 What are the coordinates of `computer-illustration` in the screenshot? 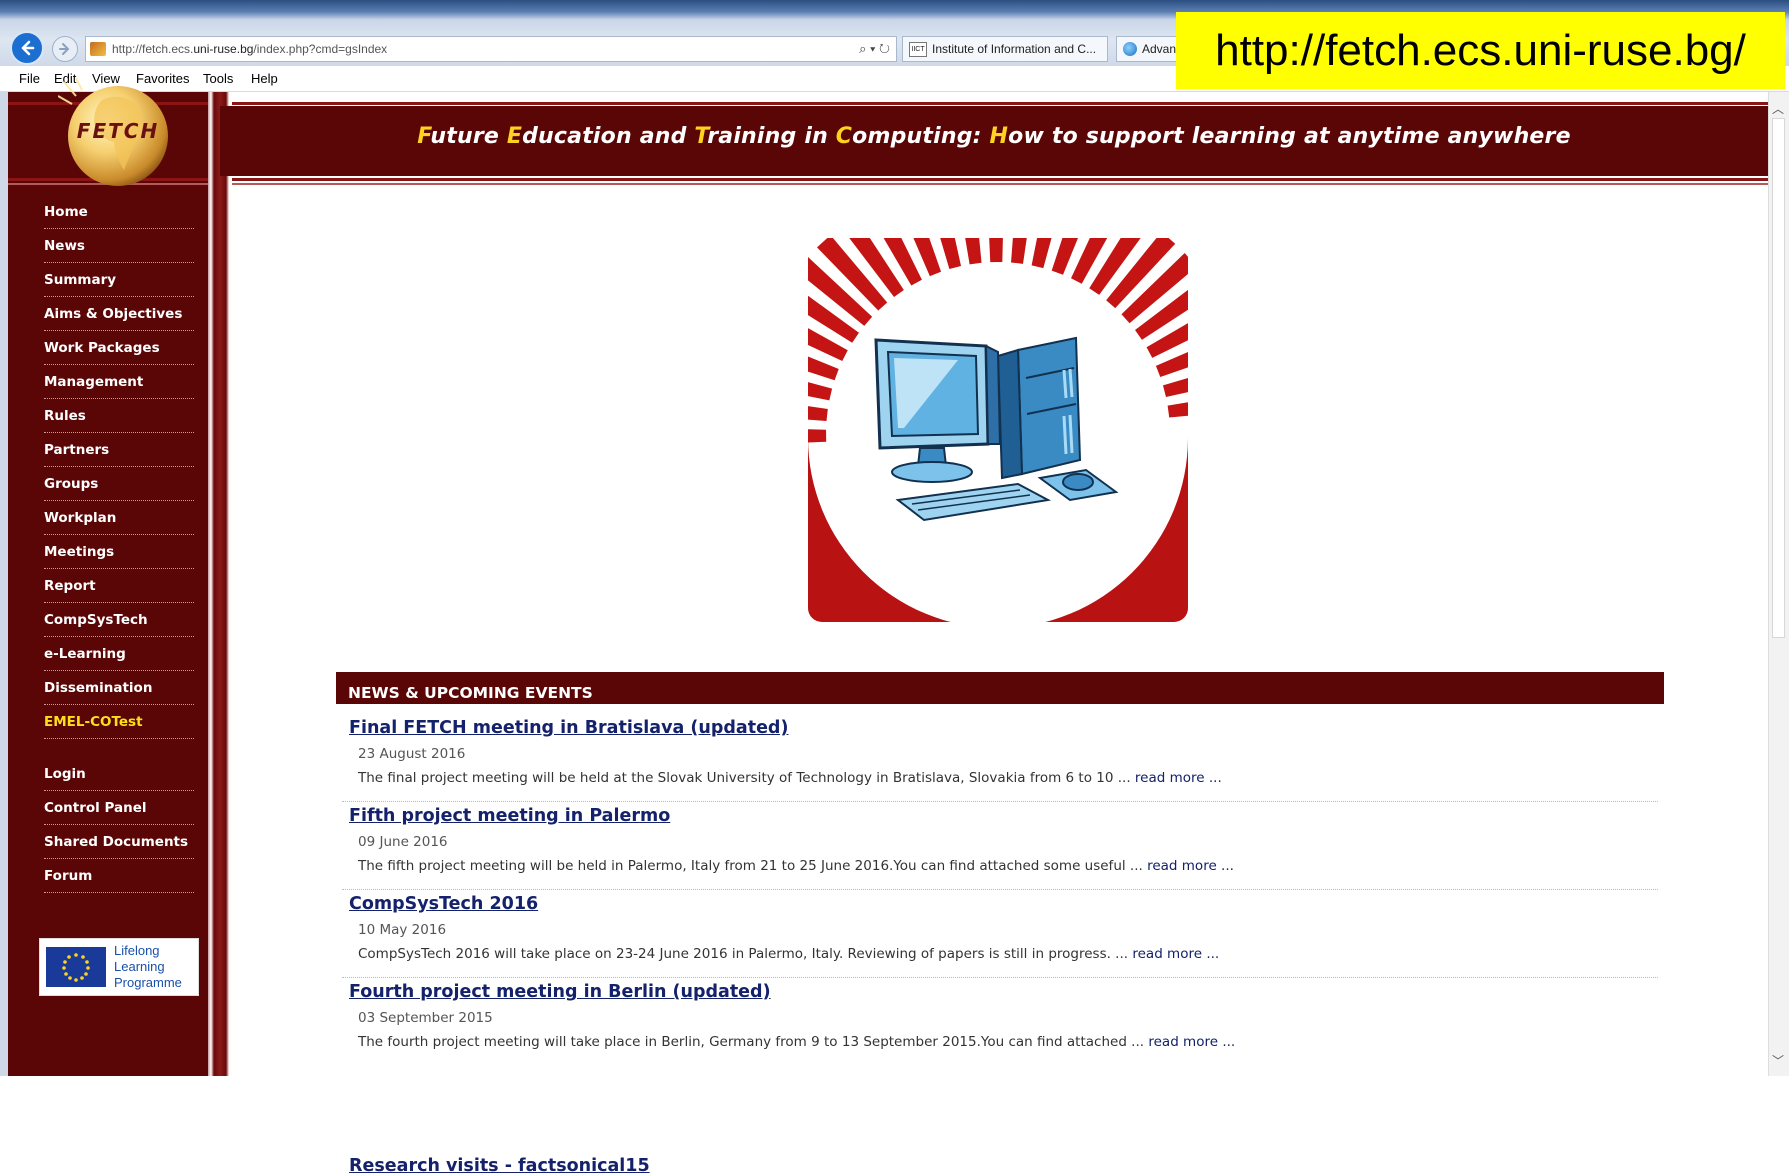 It's located at (998, 430).